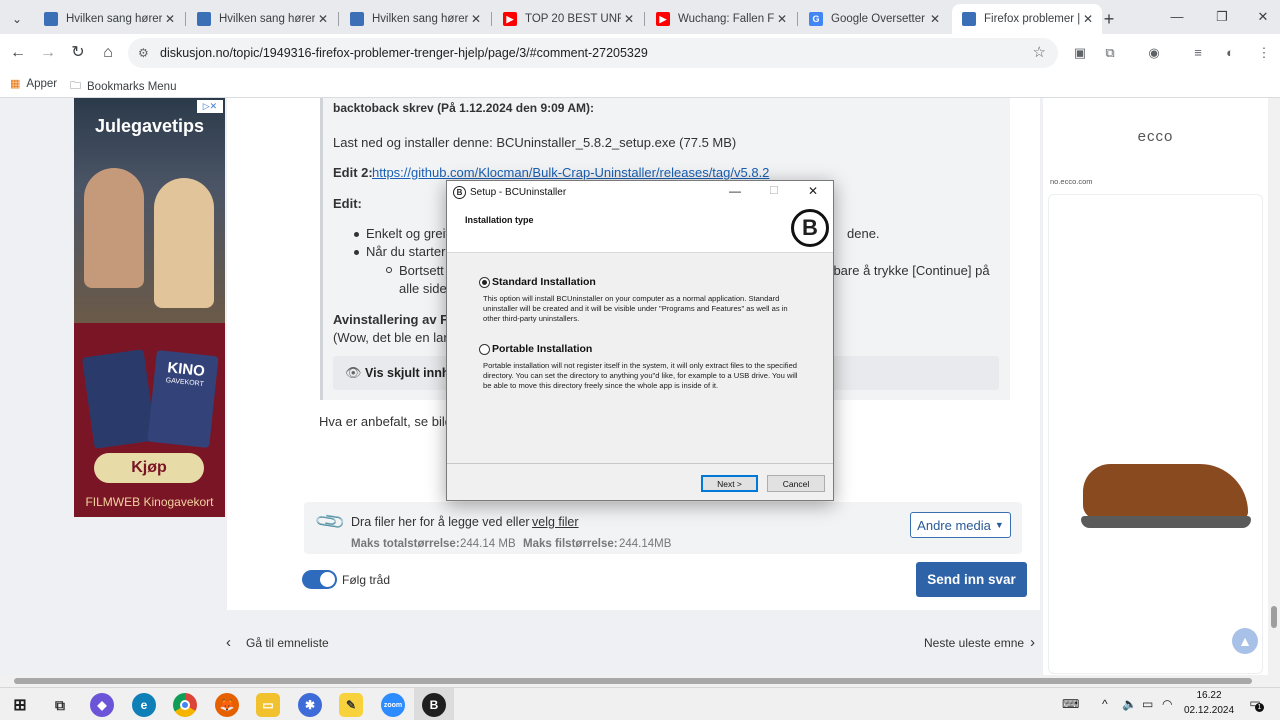 Image resolution: width=1280 pixels, height=720 pixels. I want to click on apps-grid-icon: ▦, so click(15, 84).